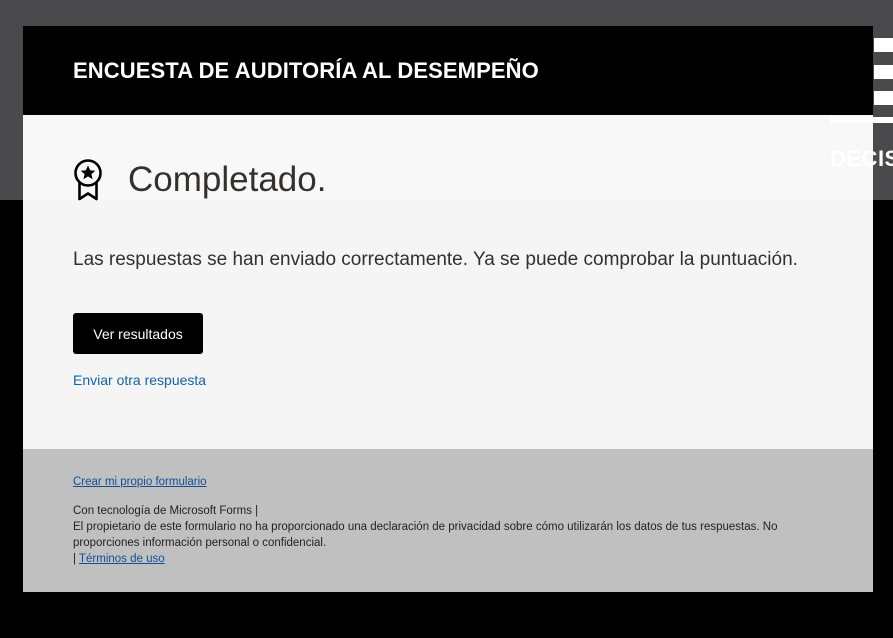 The height and width of the screenshot is (638, 893). I want to click on terms-of-use-link: Términos de uso, so click(122, 559).